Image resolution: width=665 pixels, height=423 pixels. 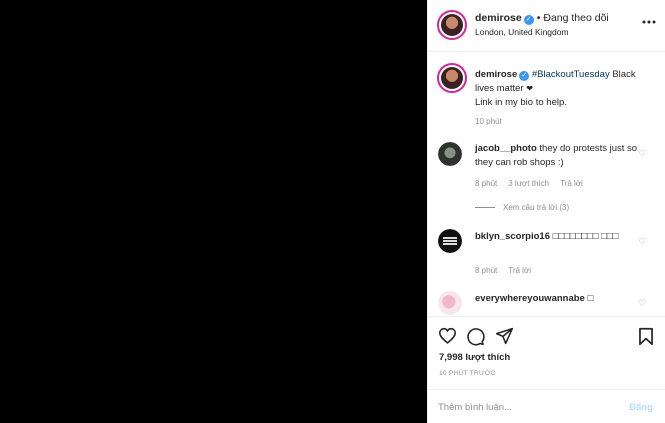 I want to click on more-options-icon, so click(x=649, y=19).